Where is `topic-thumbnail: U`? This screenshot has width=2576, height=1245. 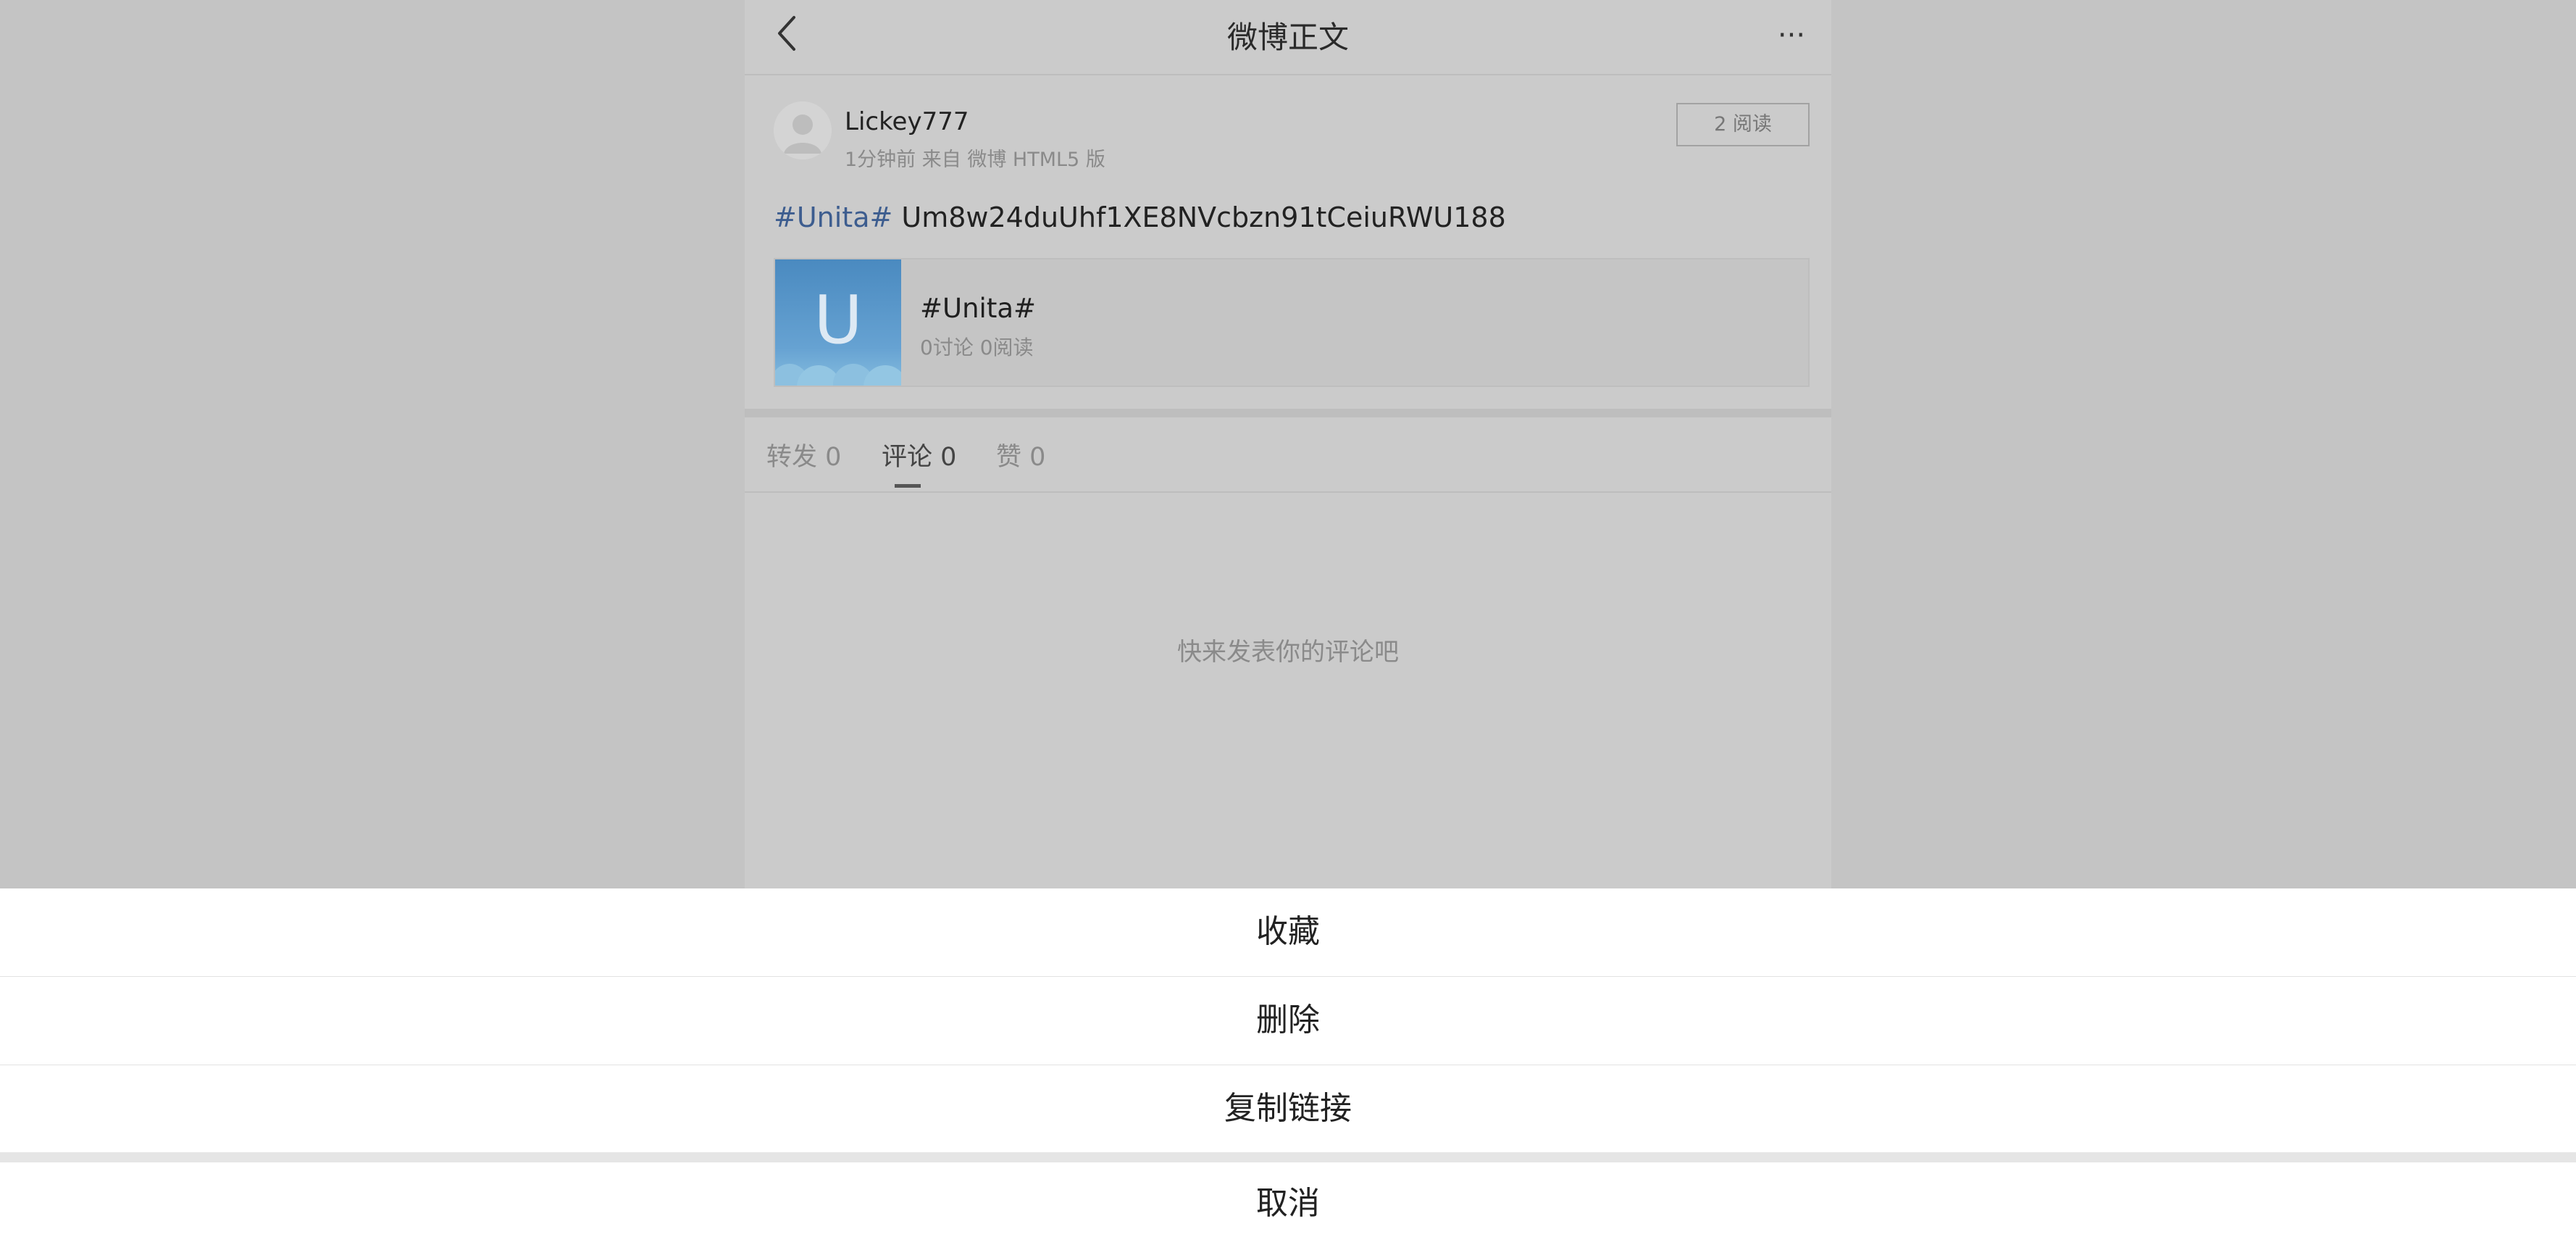 topic-thumbnail: U is located at coordinates (838, 322).